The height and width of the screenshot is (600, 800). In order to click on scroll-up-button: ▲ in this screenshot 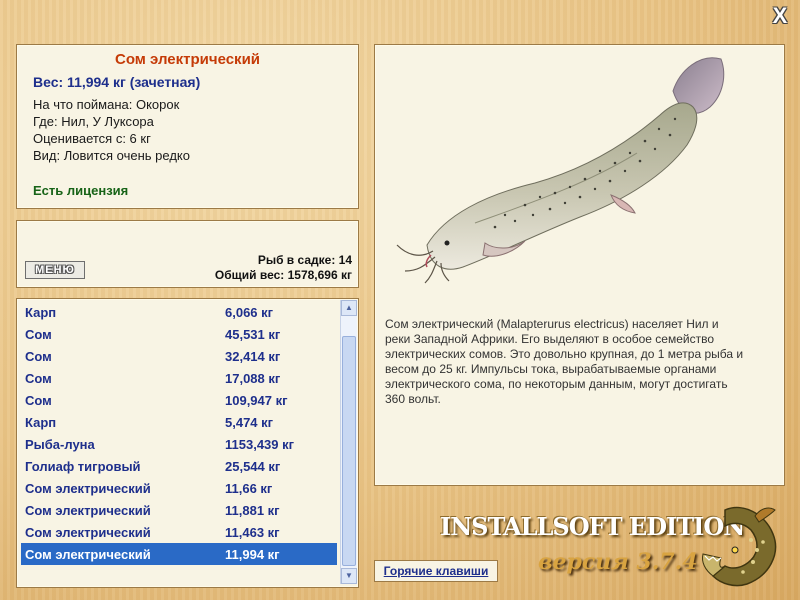, I will do `click(349, 308)`.